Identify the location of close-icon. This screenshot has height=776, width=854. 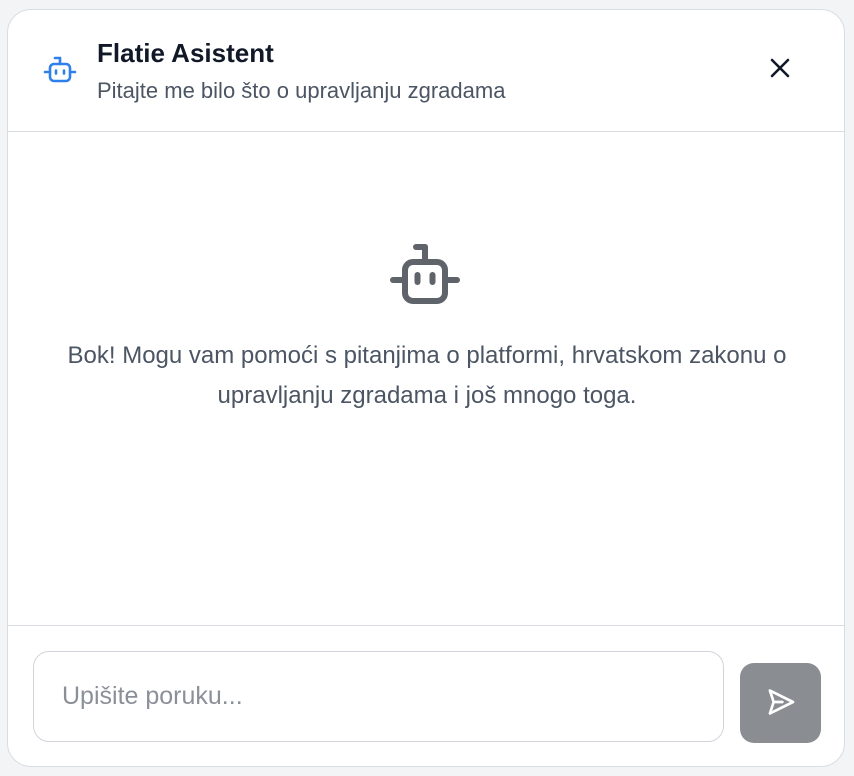
(780, 70).